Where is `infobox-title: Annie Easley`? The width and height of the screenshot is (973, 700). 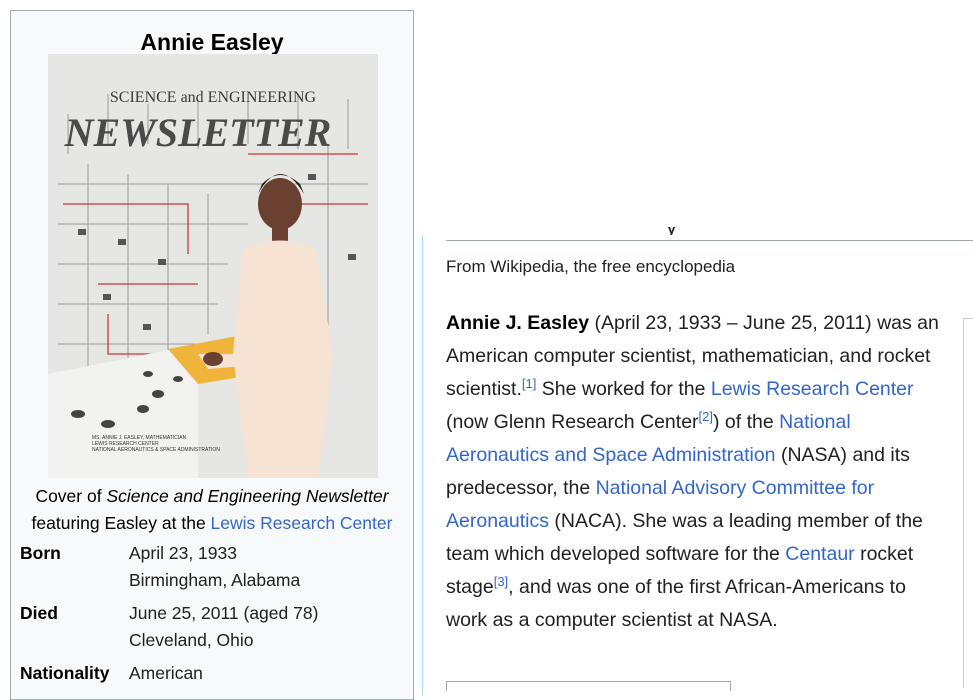 infobox-title: Annie Easley is located at coordinates (212, 42).